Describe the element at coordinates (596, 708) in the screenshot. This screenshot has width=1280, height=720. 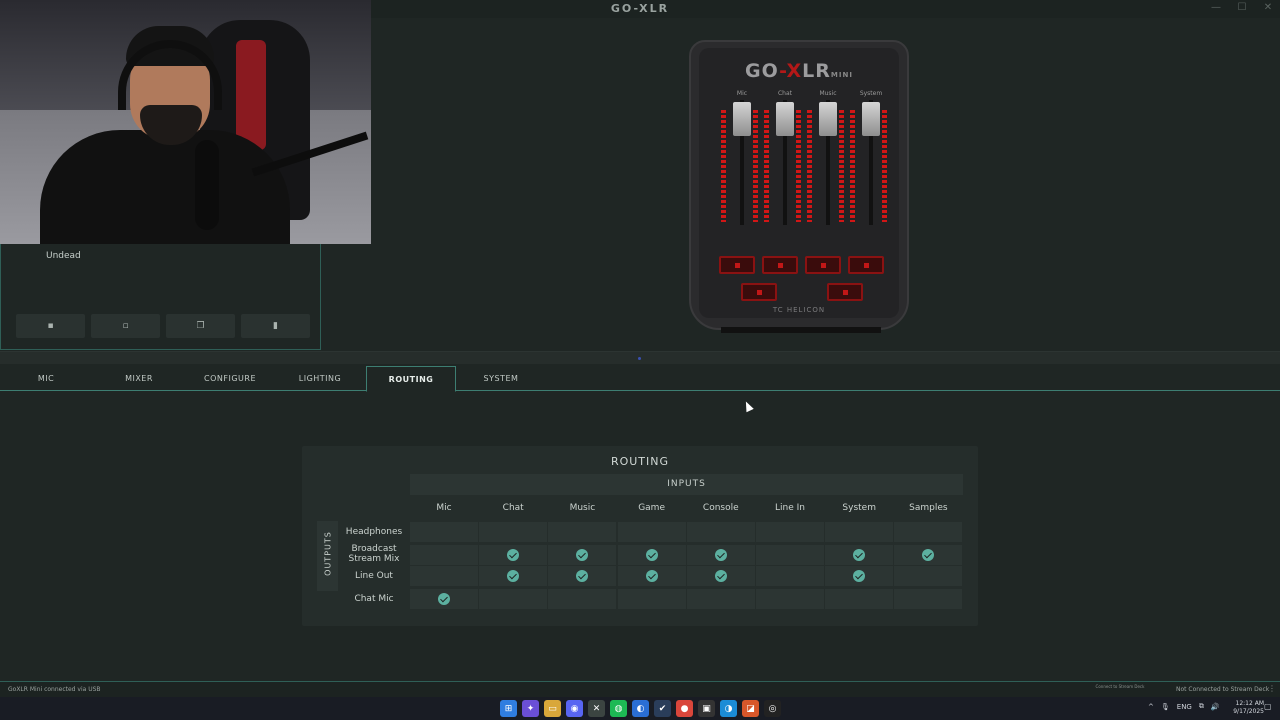
I see `goxlr-icon: ✕` at that location.